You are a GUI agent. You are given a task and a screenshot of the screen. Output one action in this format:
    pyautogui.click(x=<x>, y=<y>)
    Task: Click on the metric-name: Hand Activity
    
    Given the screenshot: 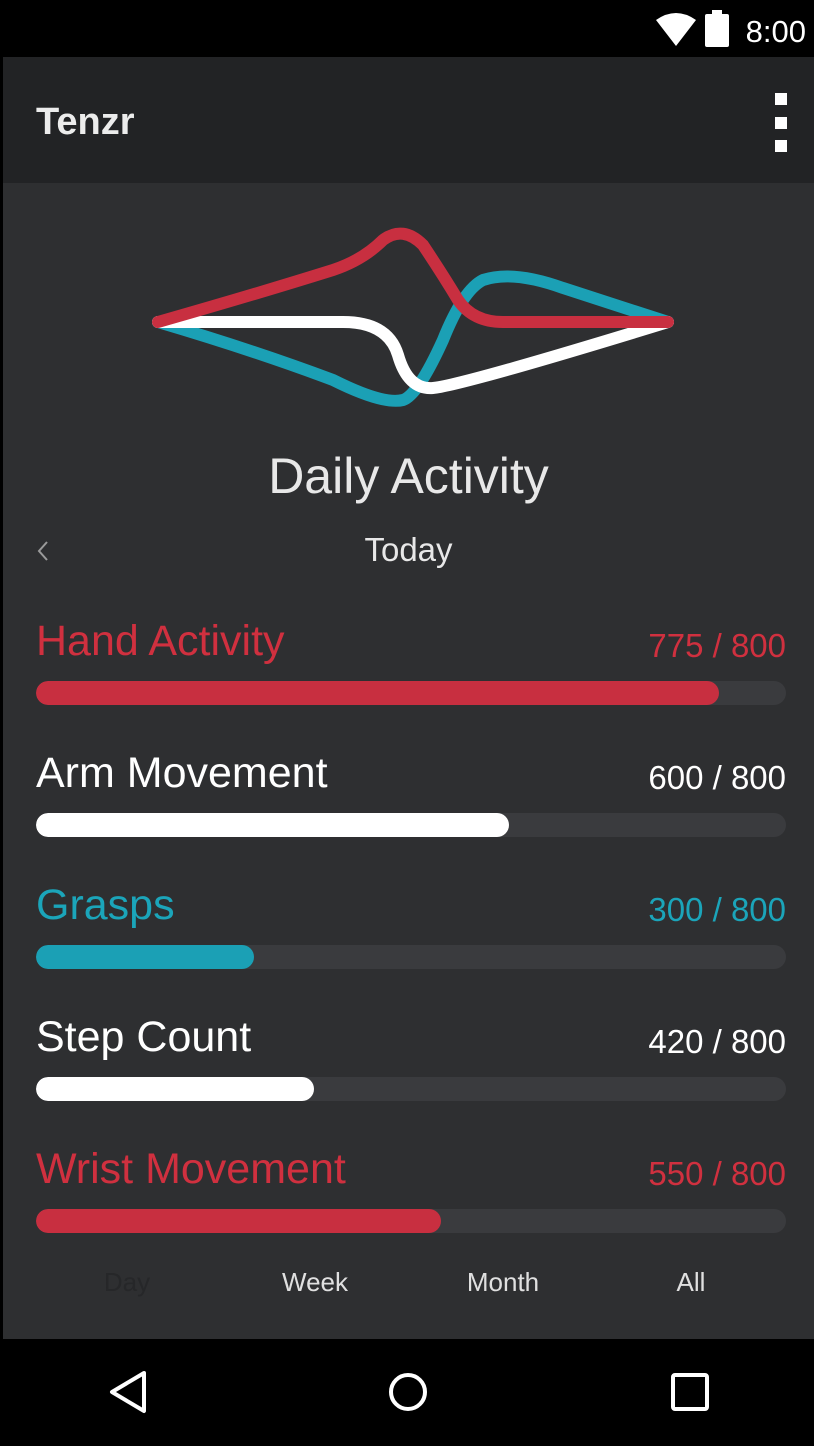 What is the action you would take?
    pyautogui.click(x=160, y=641)
    